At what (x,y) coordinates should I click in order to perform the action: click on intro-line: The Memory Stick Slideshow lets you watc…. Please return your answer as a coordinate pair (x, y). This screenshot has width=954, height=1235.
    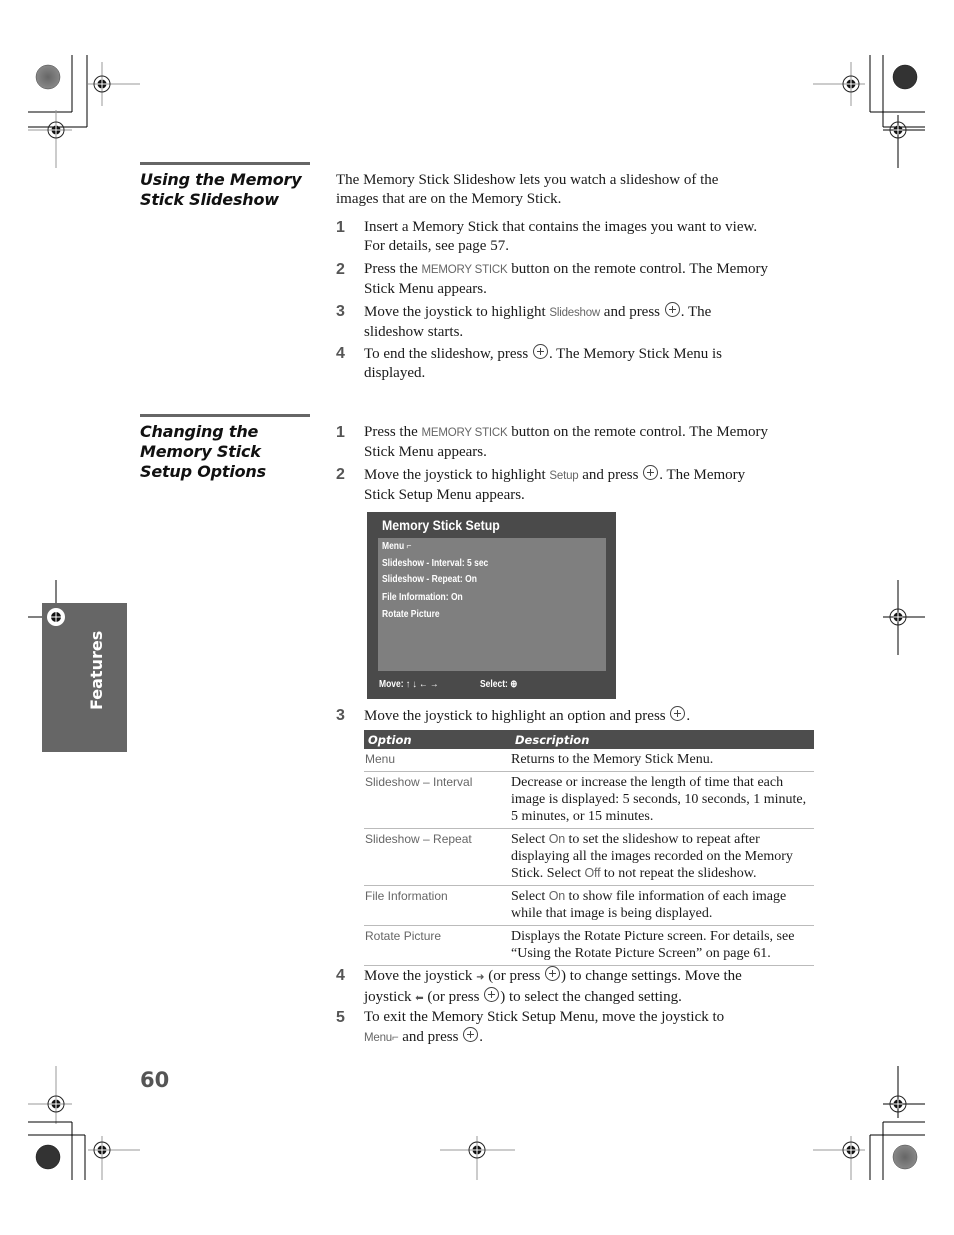
    Looking at the image, I should click on (527, 180).